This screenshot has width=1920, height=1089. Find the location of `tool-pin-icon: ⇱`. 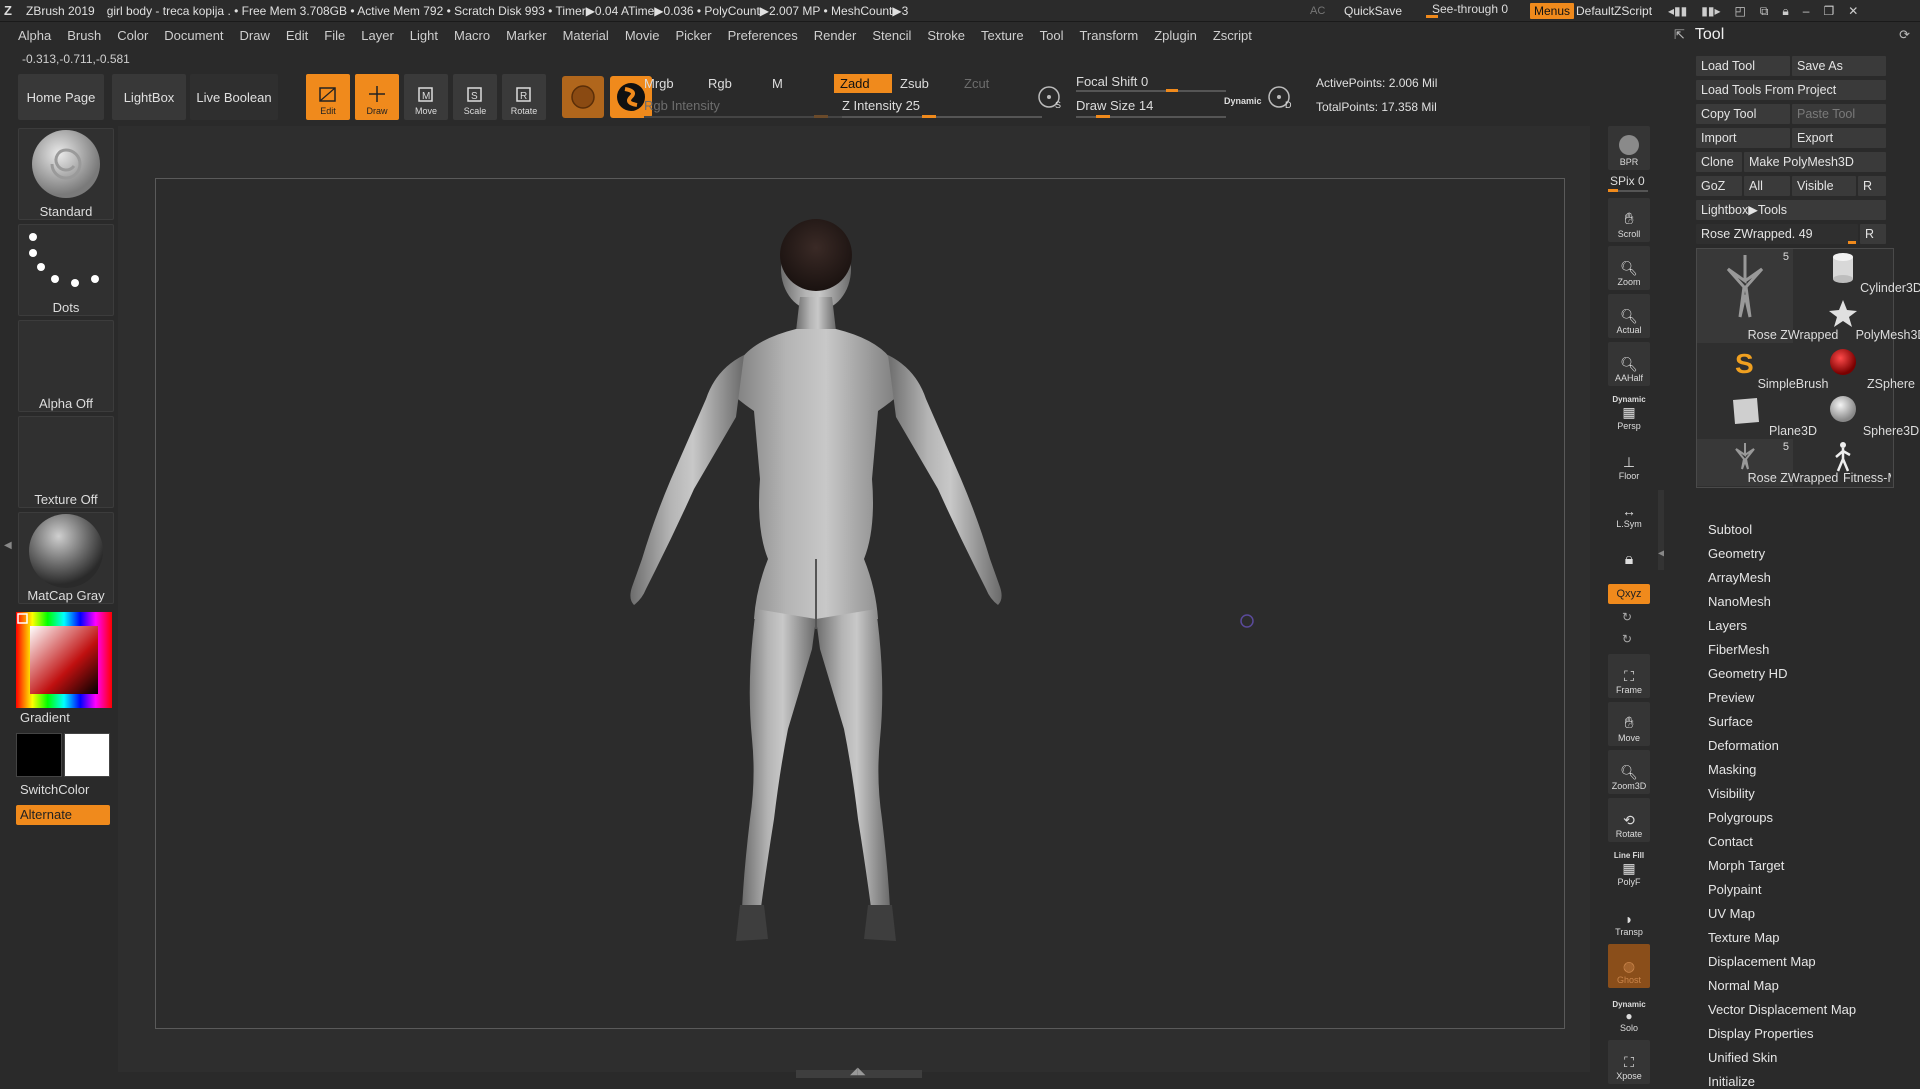

tool-pin-icon: ⇱ is located at coordinates (1679, 35).